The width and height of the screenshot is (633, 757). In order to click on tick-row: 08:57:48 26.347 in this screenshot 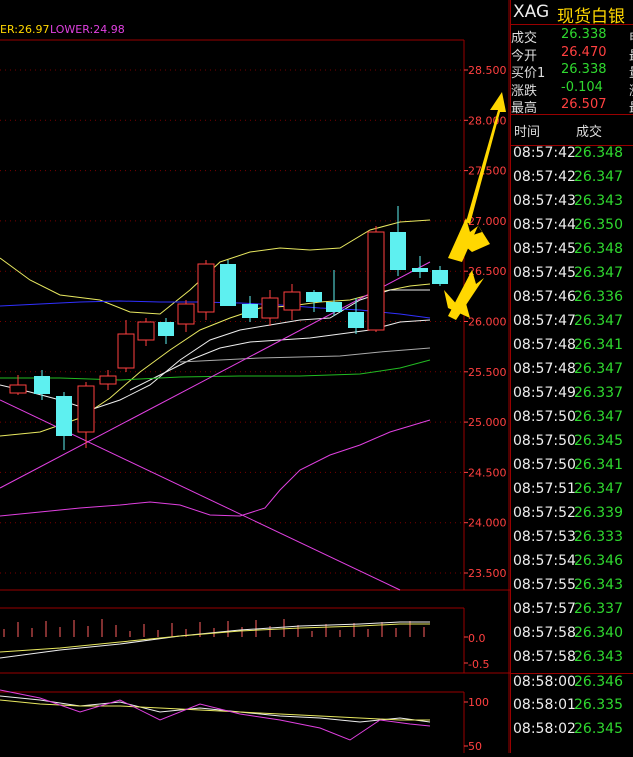, I will do `click(571, 373)`.